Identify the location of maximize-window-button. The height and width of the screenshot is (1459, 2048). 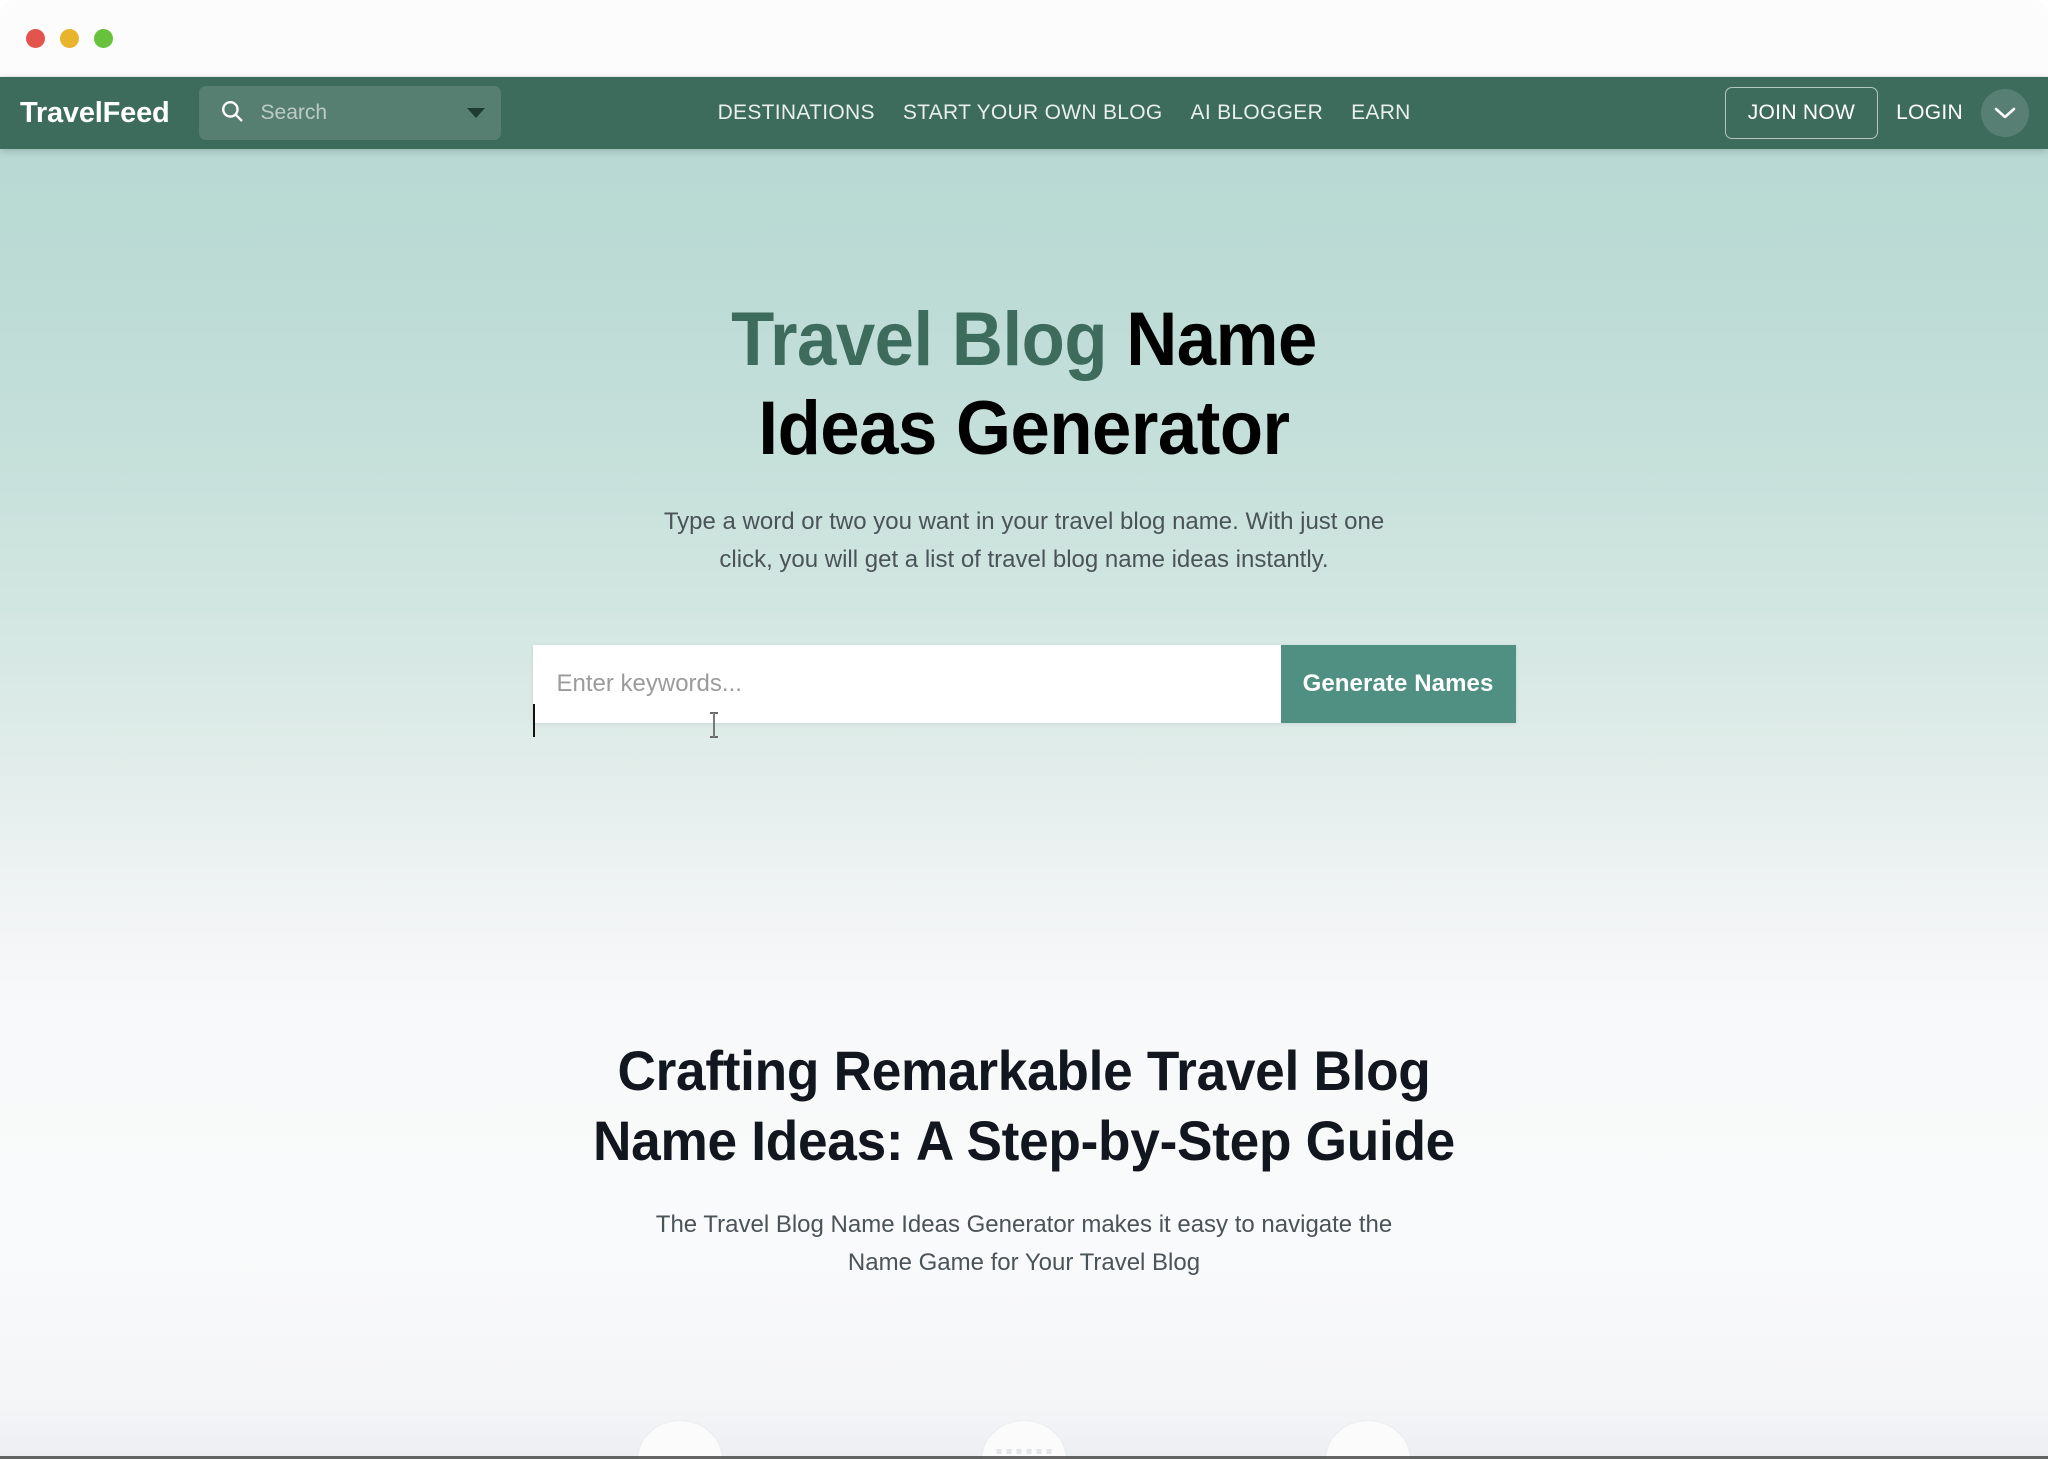
(103, 38).